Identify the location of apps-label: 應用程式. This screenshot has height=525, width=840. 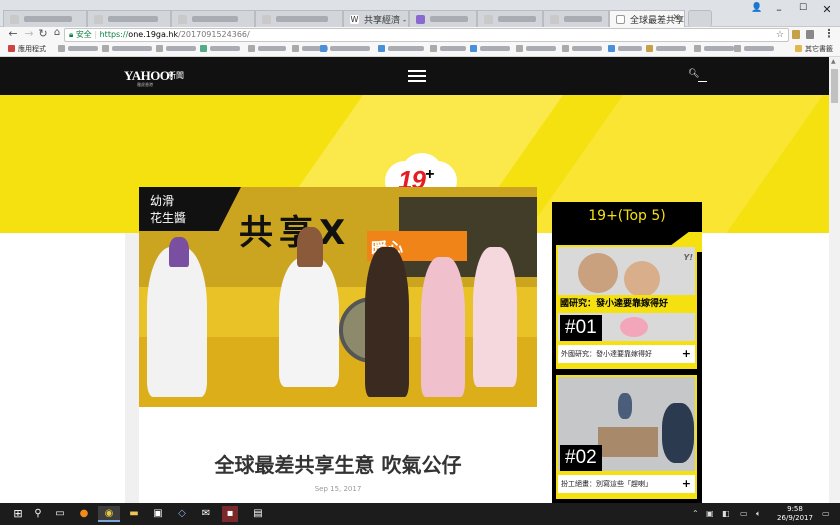
(32, 49).